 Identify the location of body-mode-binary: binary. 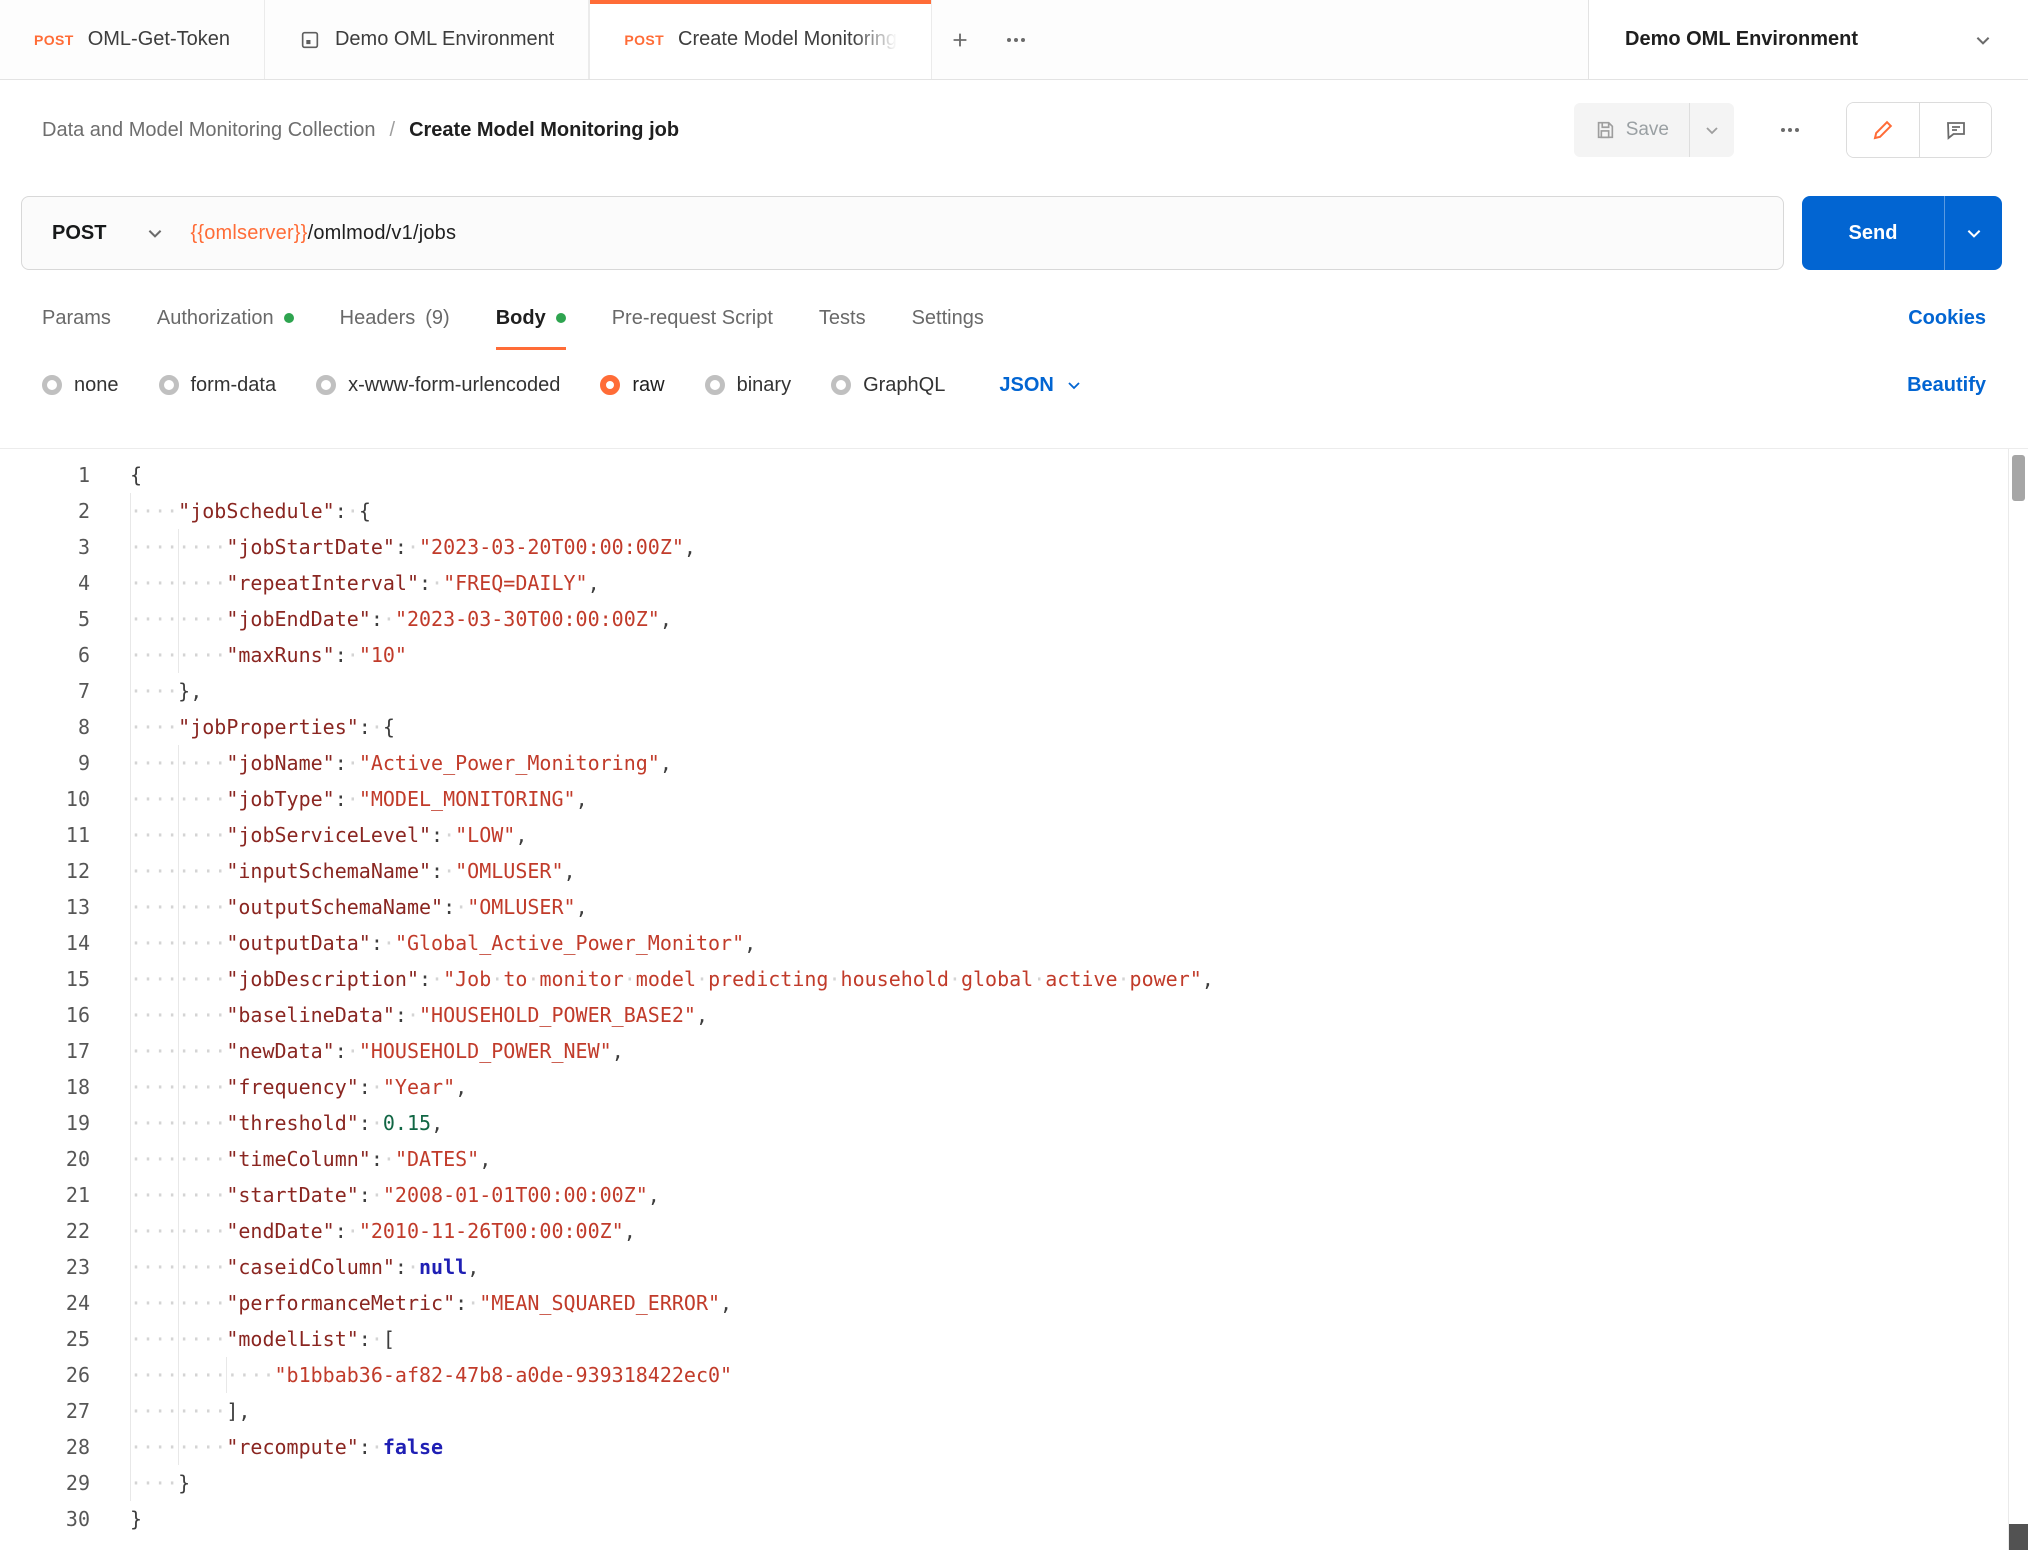
(747, 385).